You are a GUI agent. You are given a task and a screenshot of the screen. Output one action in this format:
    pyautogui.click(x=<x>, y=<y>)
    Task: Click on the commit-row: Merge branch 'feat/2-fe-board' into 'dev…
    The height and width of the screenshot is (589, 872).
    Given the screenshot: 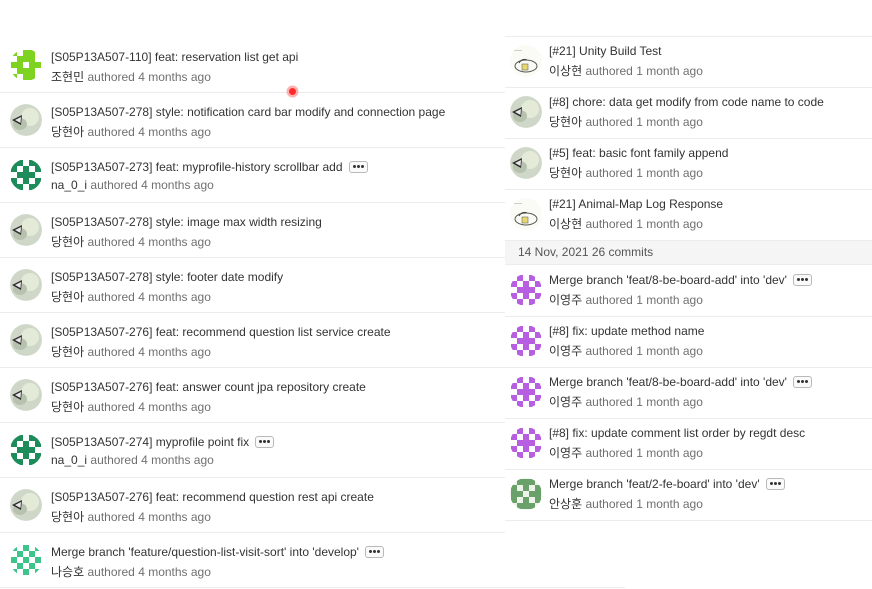 What is the action you would take?
    pyautogui.click(x=688, y=495)
    